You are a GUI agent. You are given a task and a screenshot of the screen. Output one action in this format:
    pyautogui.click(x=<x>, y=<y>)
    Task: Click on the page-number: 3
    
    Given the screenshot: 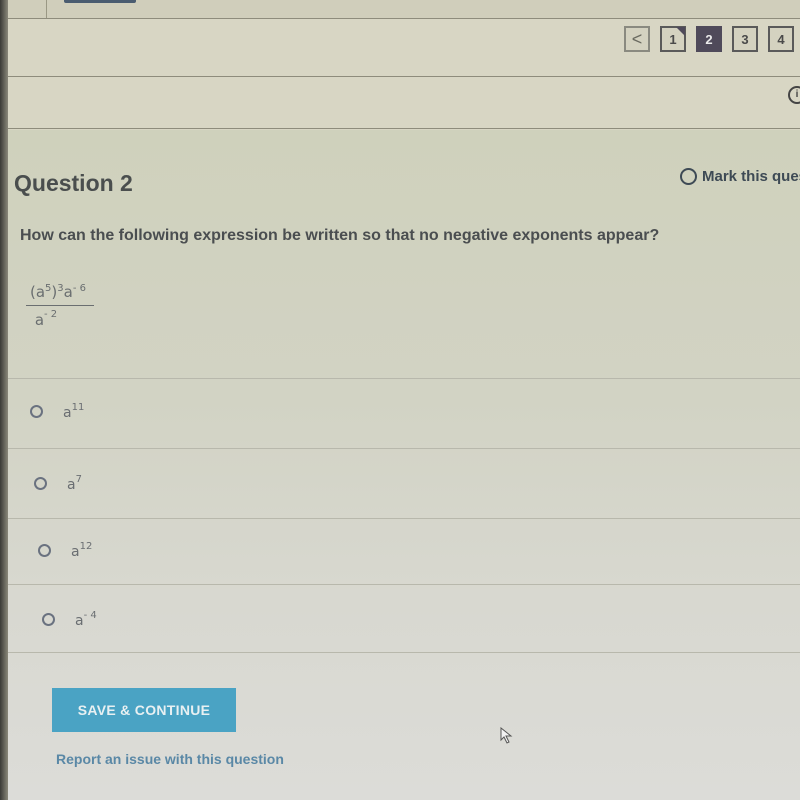 What is the action you would take?
    pyautogui.click(x=745, y=39)
    